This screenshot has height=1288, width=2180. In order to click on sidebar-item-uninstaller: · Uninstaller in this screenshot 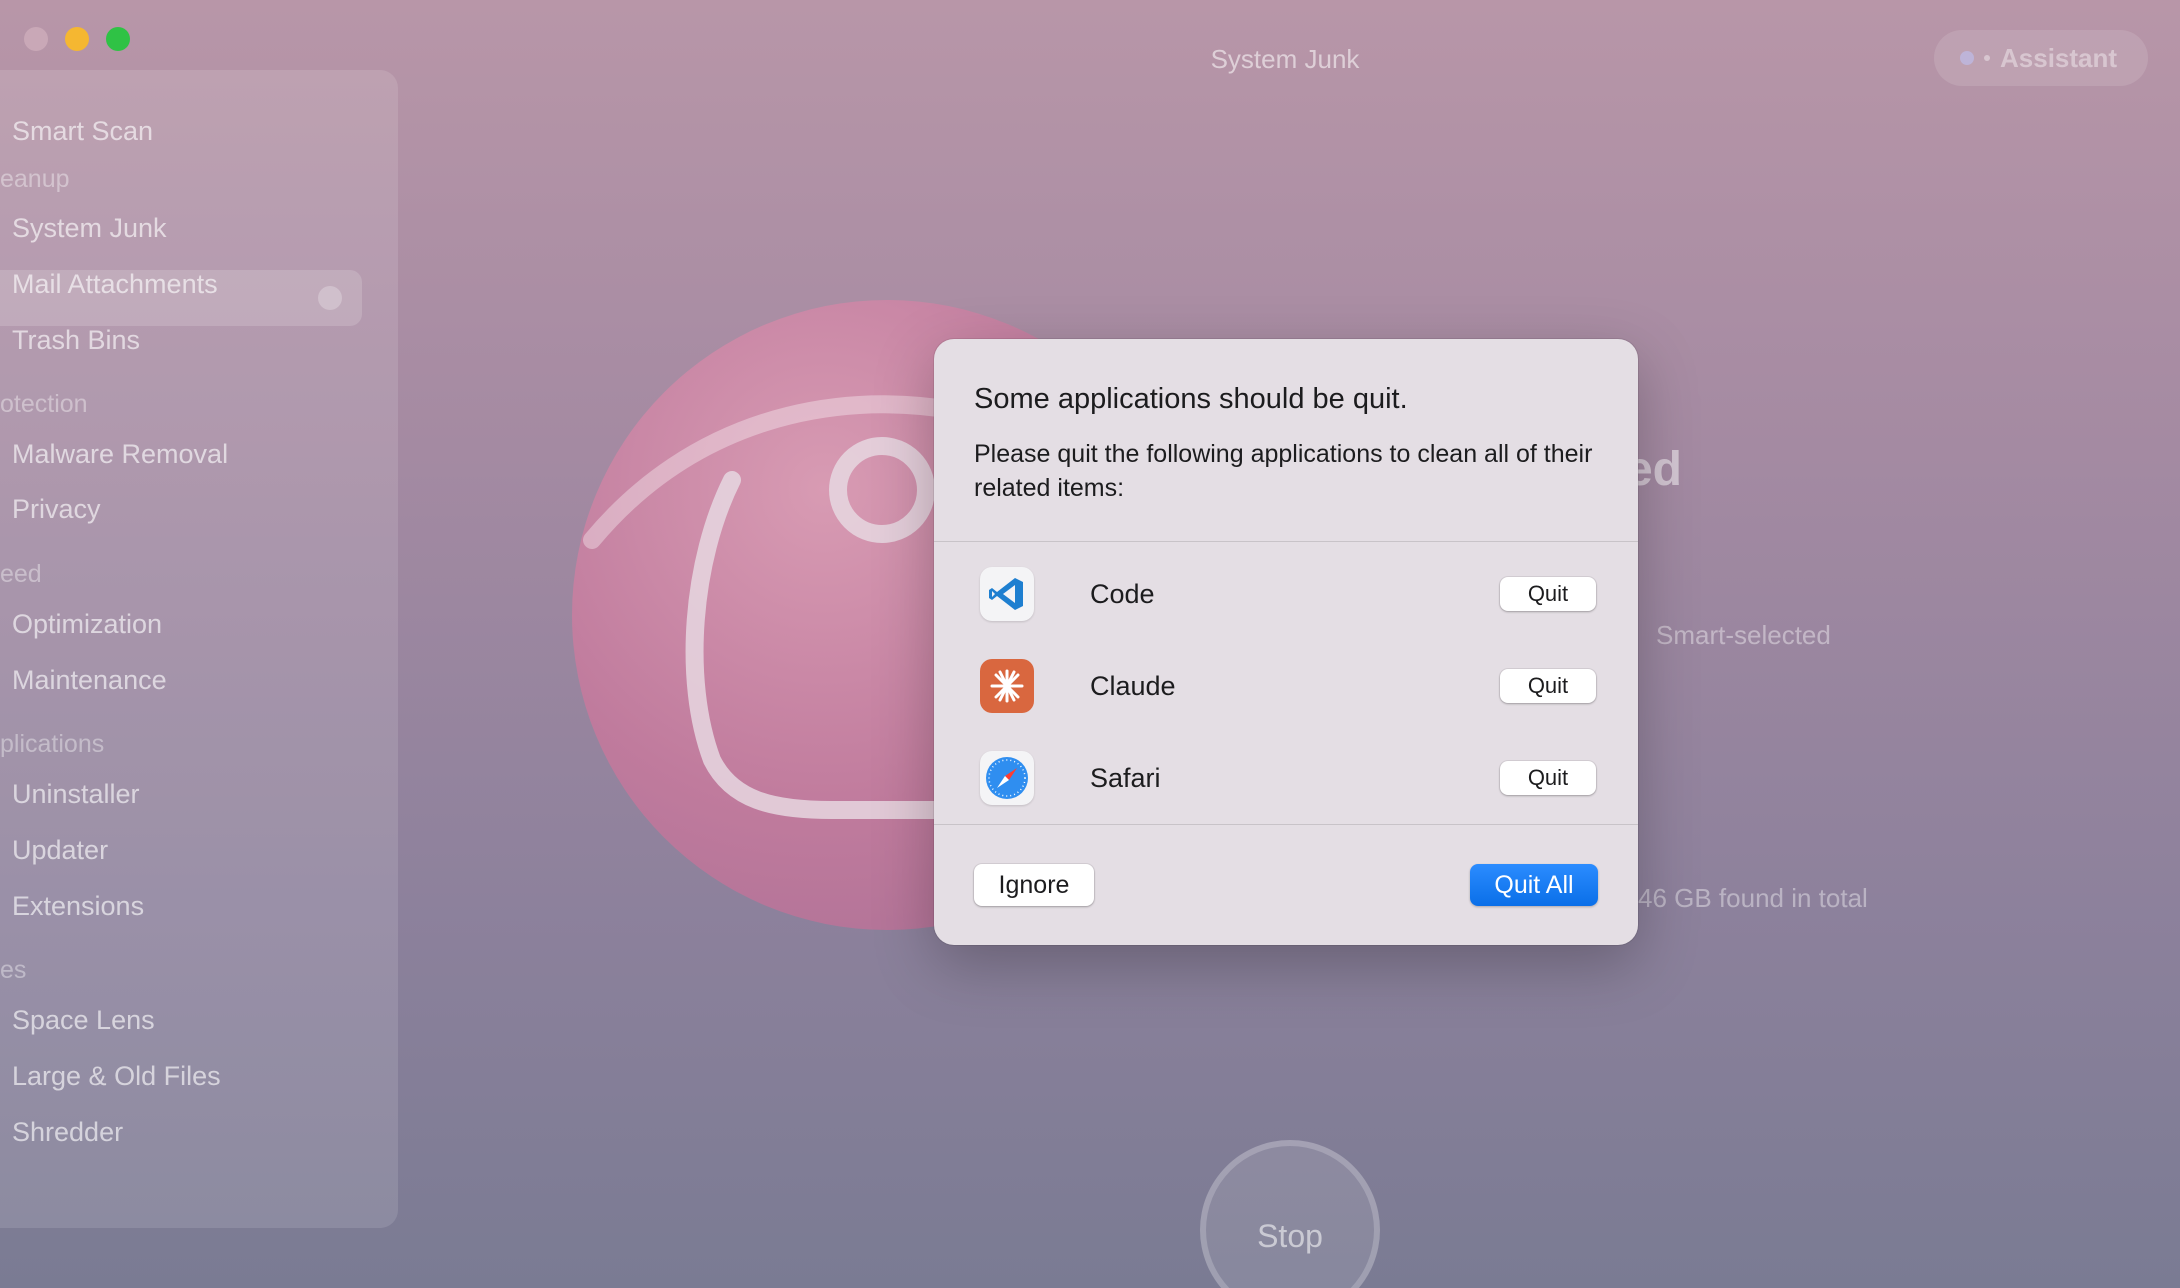, I will do `click(76, 794)`.